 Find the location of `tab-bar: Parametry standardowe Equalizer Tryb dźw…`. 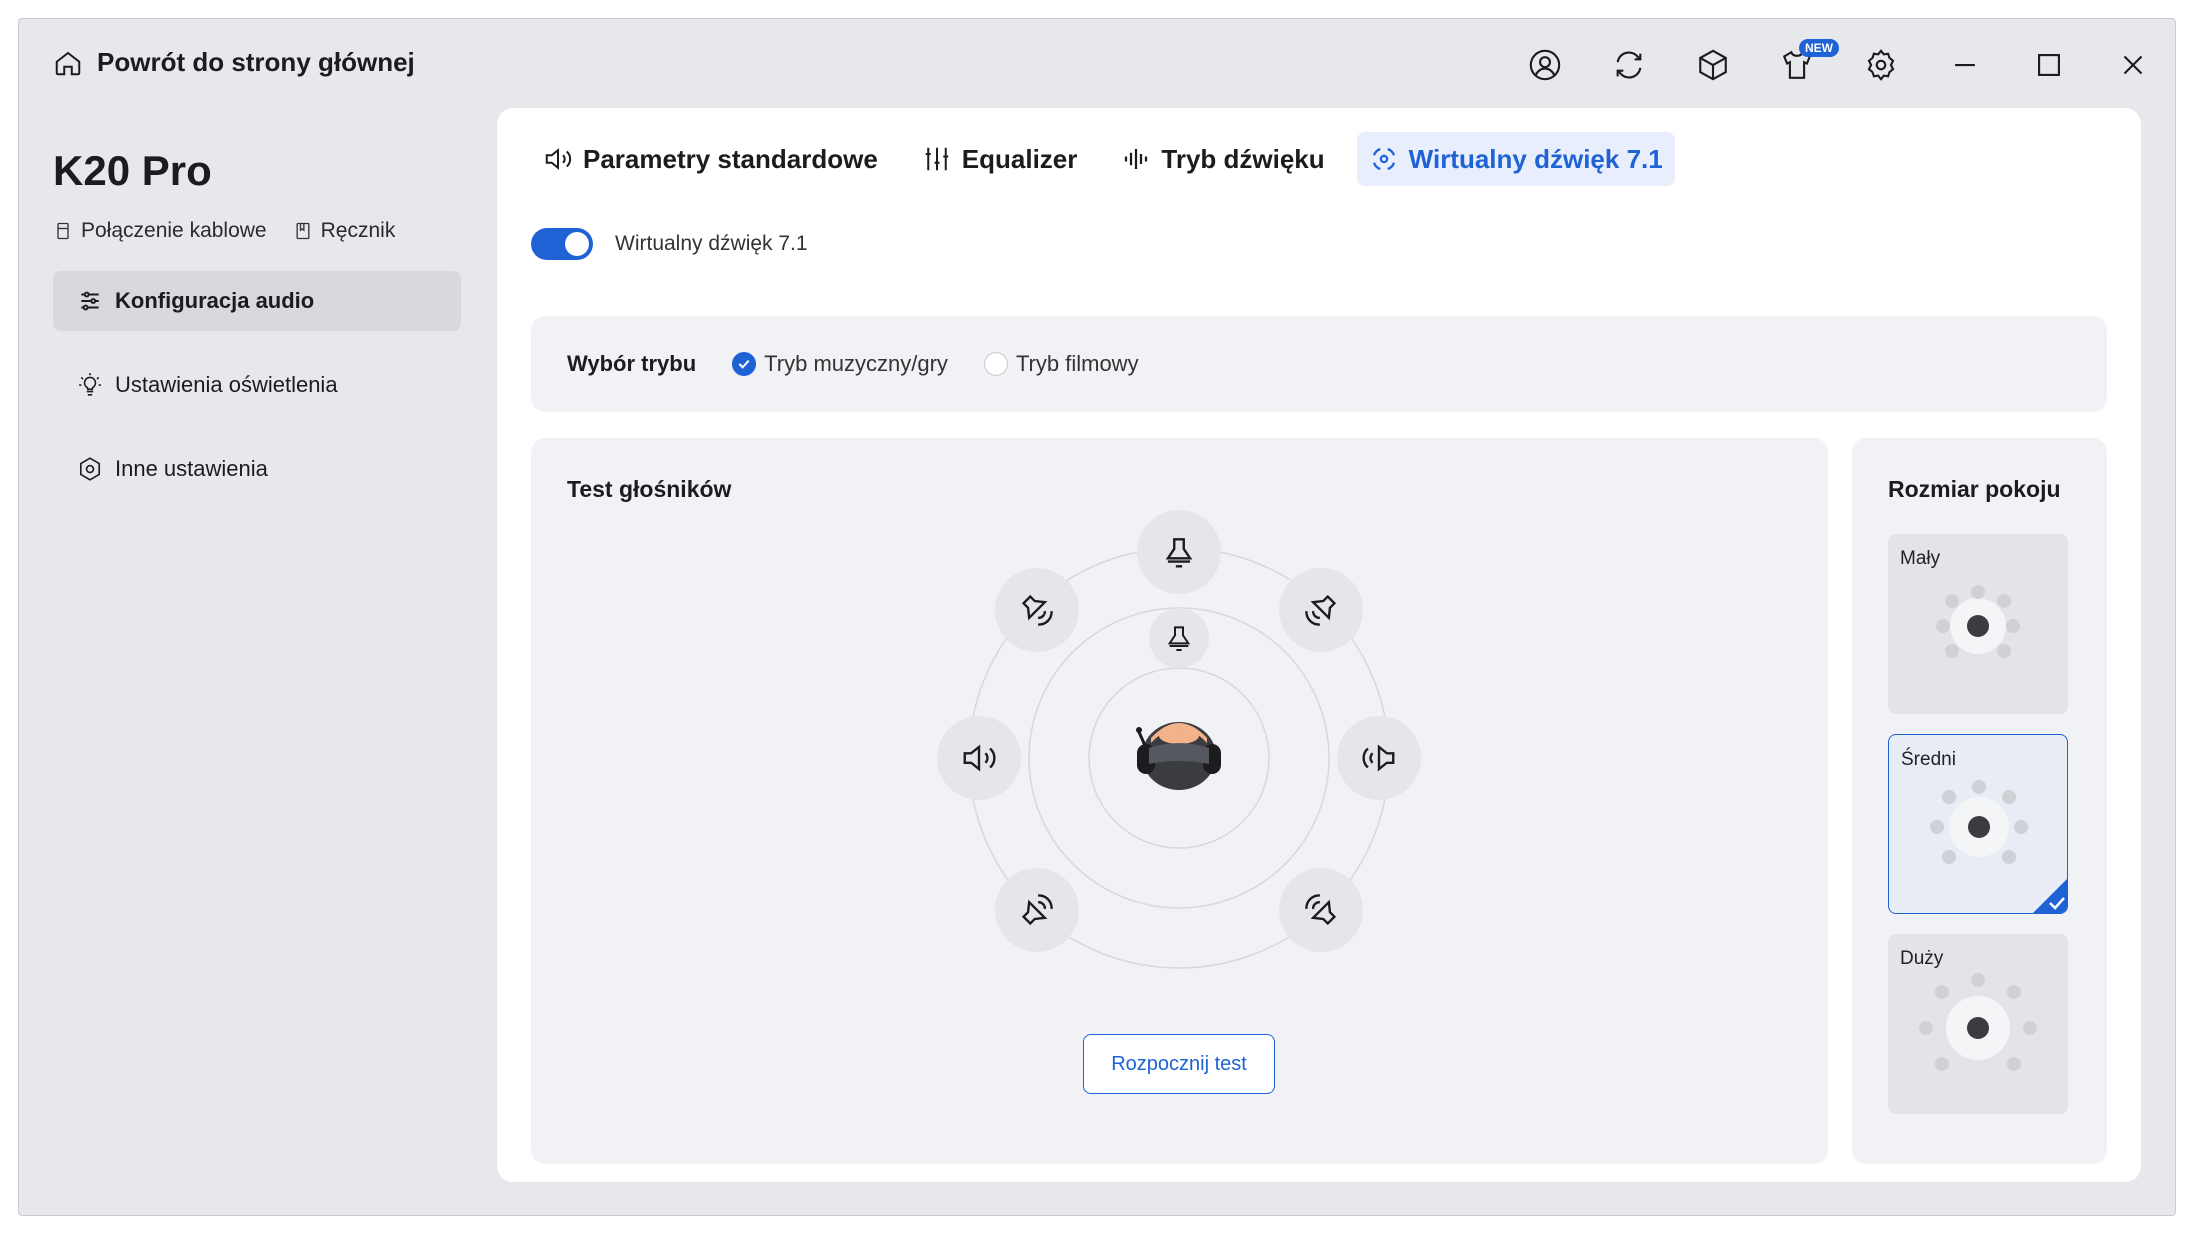

tab-bar: Parametry standardowe Equalizer Tryb dźw… is located at coordinates (1103, 159).